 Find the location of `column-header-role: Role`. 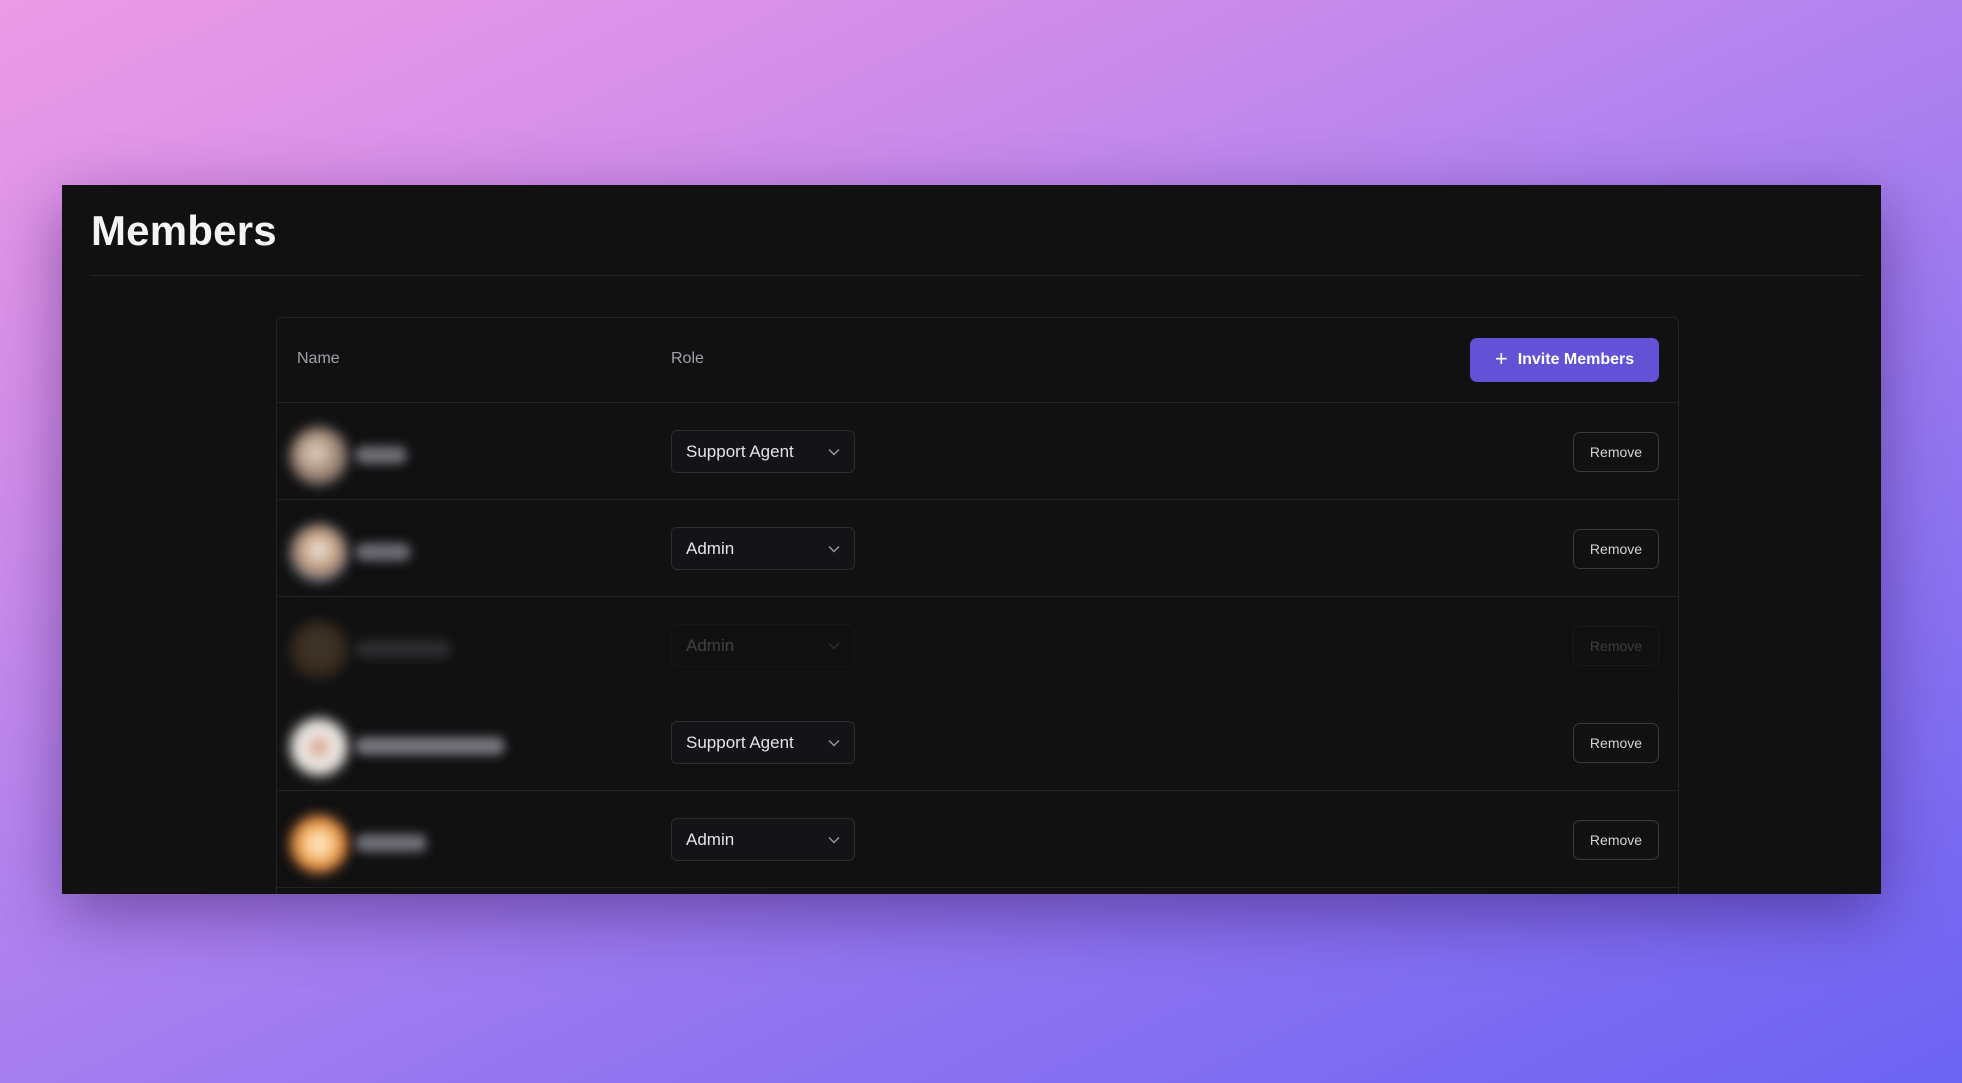

column-header-role: Role is located at coordinates (687, 358).